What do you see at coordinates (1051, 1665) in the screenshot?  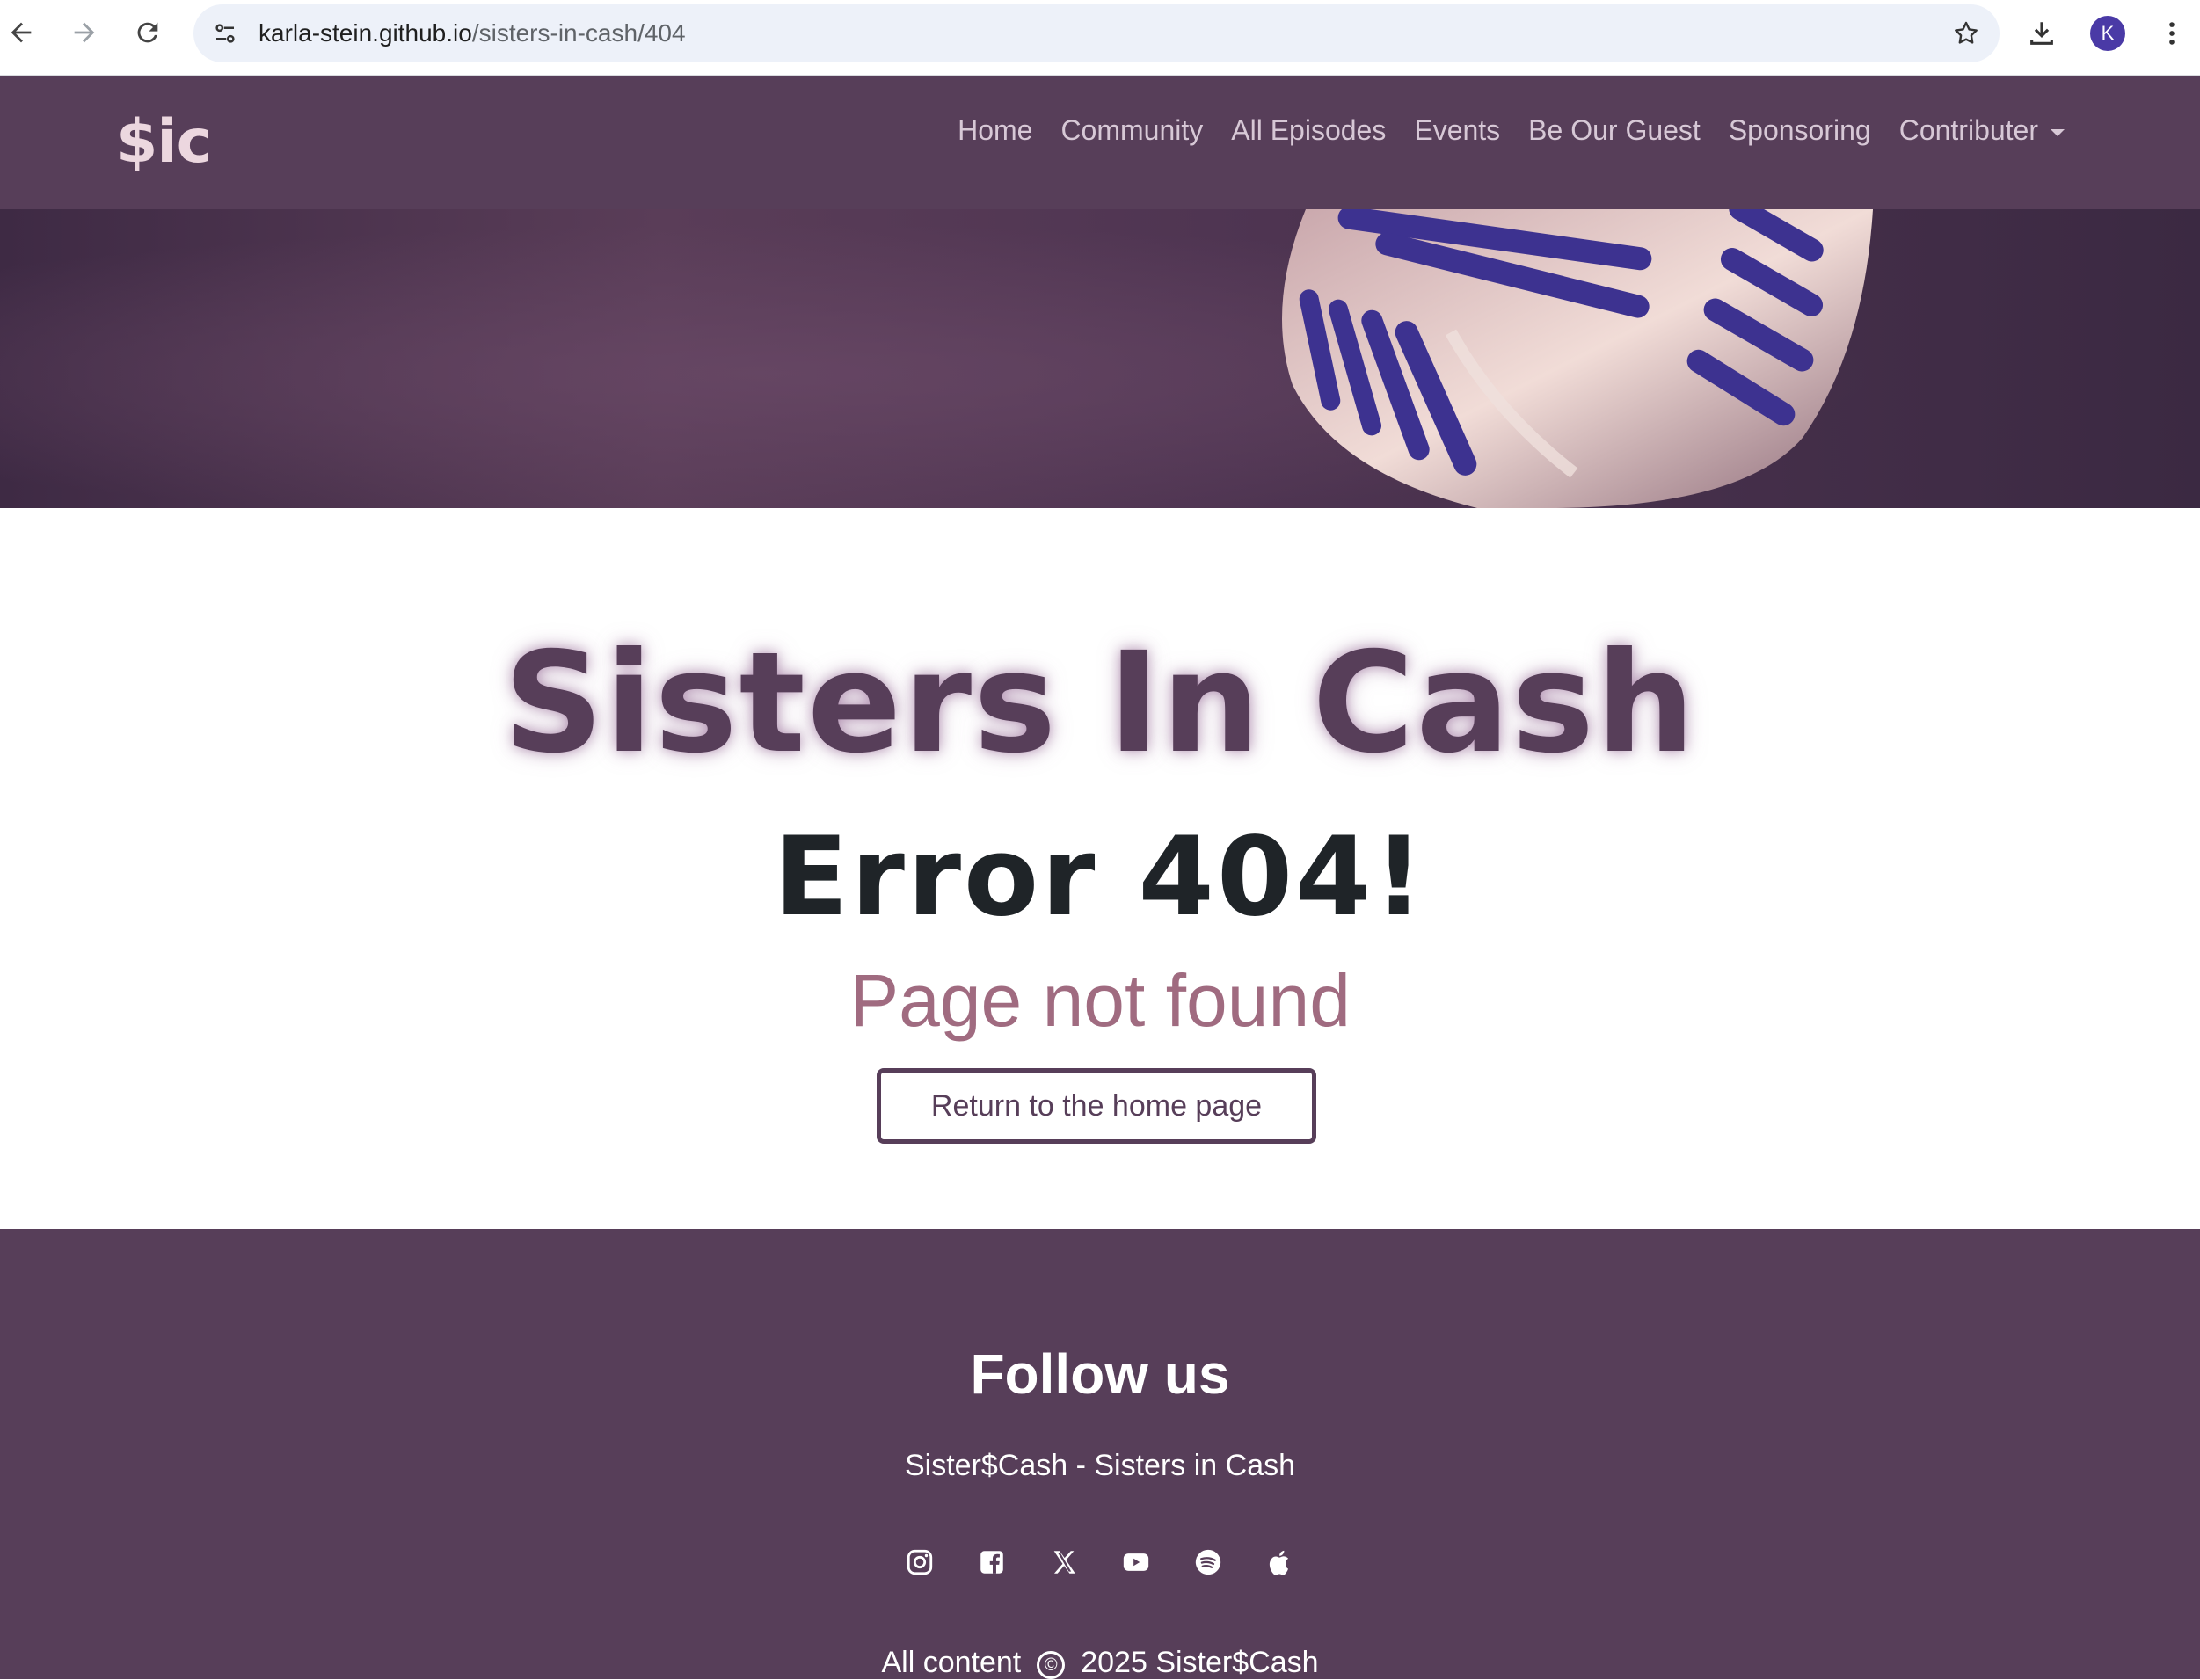 I see `copyright-icon: ©` at bounding box center [1051, 1665].